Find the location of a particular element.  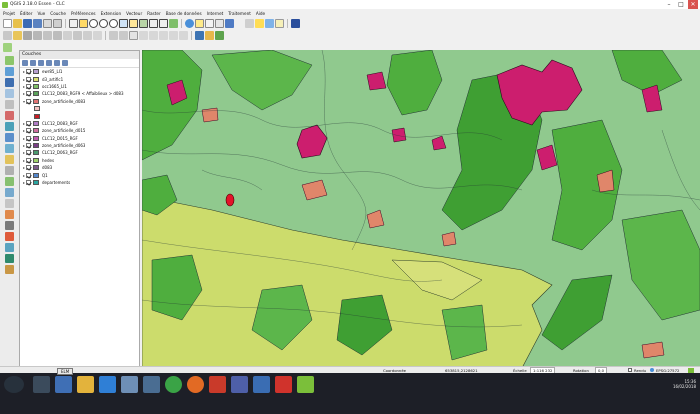

zoom-next-icon is located at coordinates (163, 23).